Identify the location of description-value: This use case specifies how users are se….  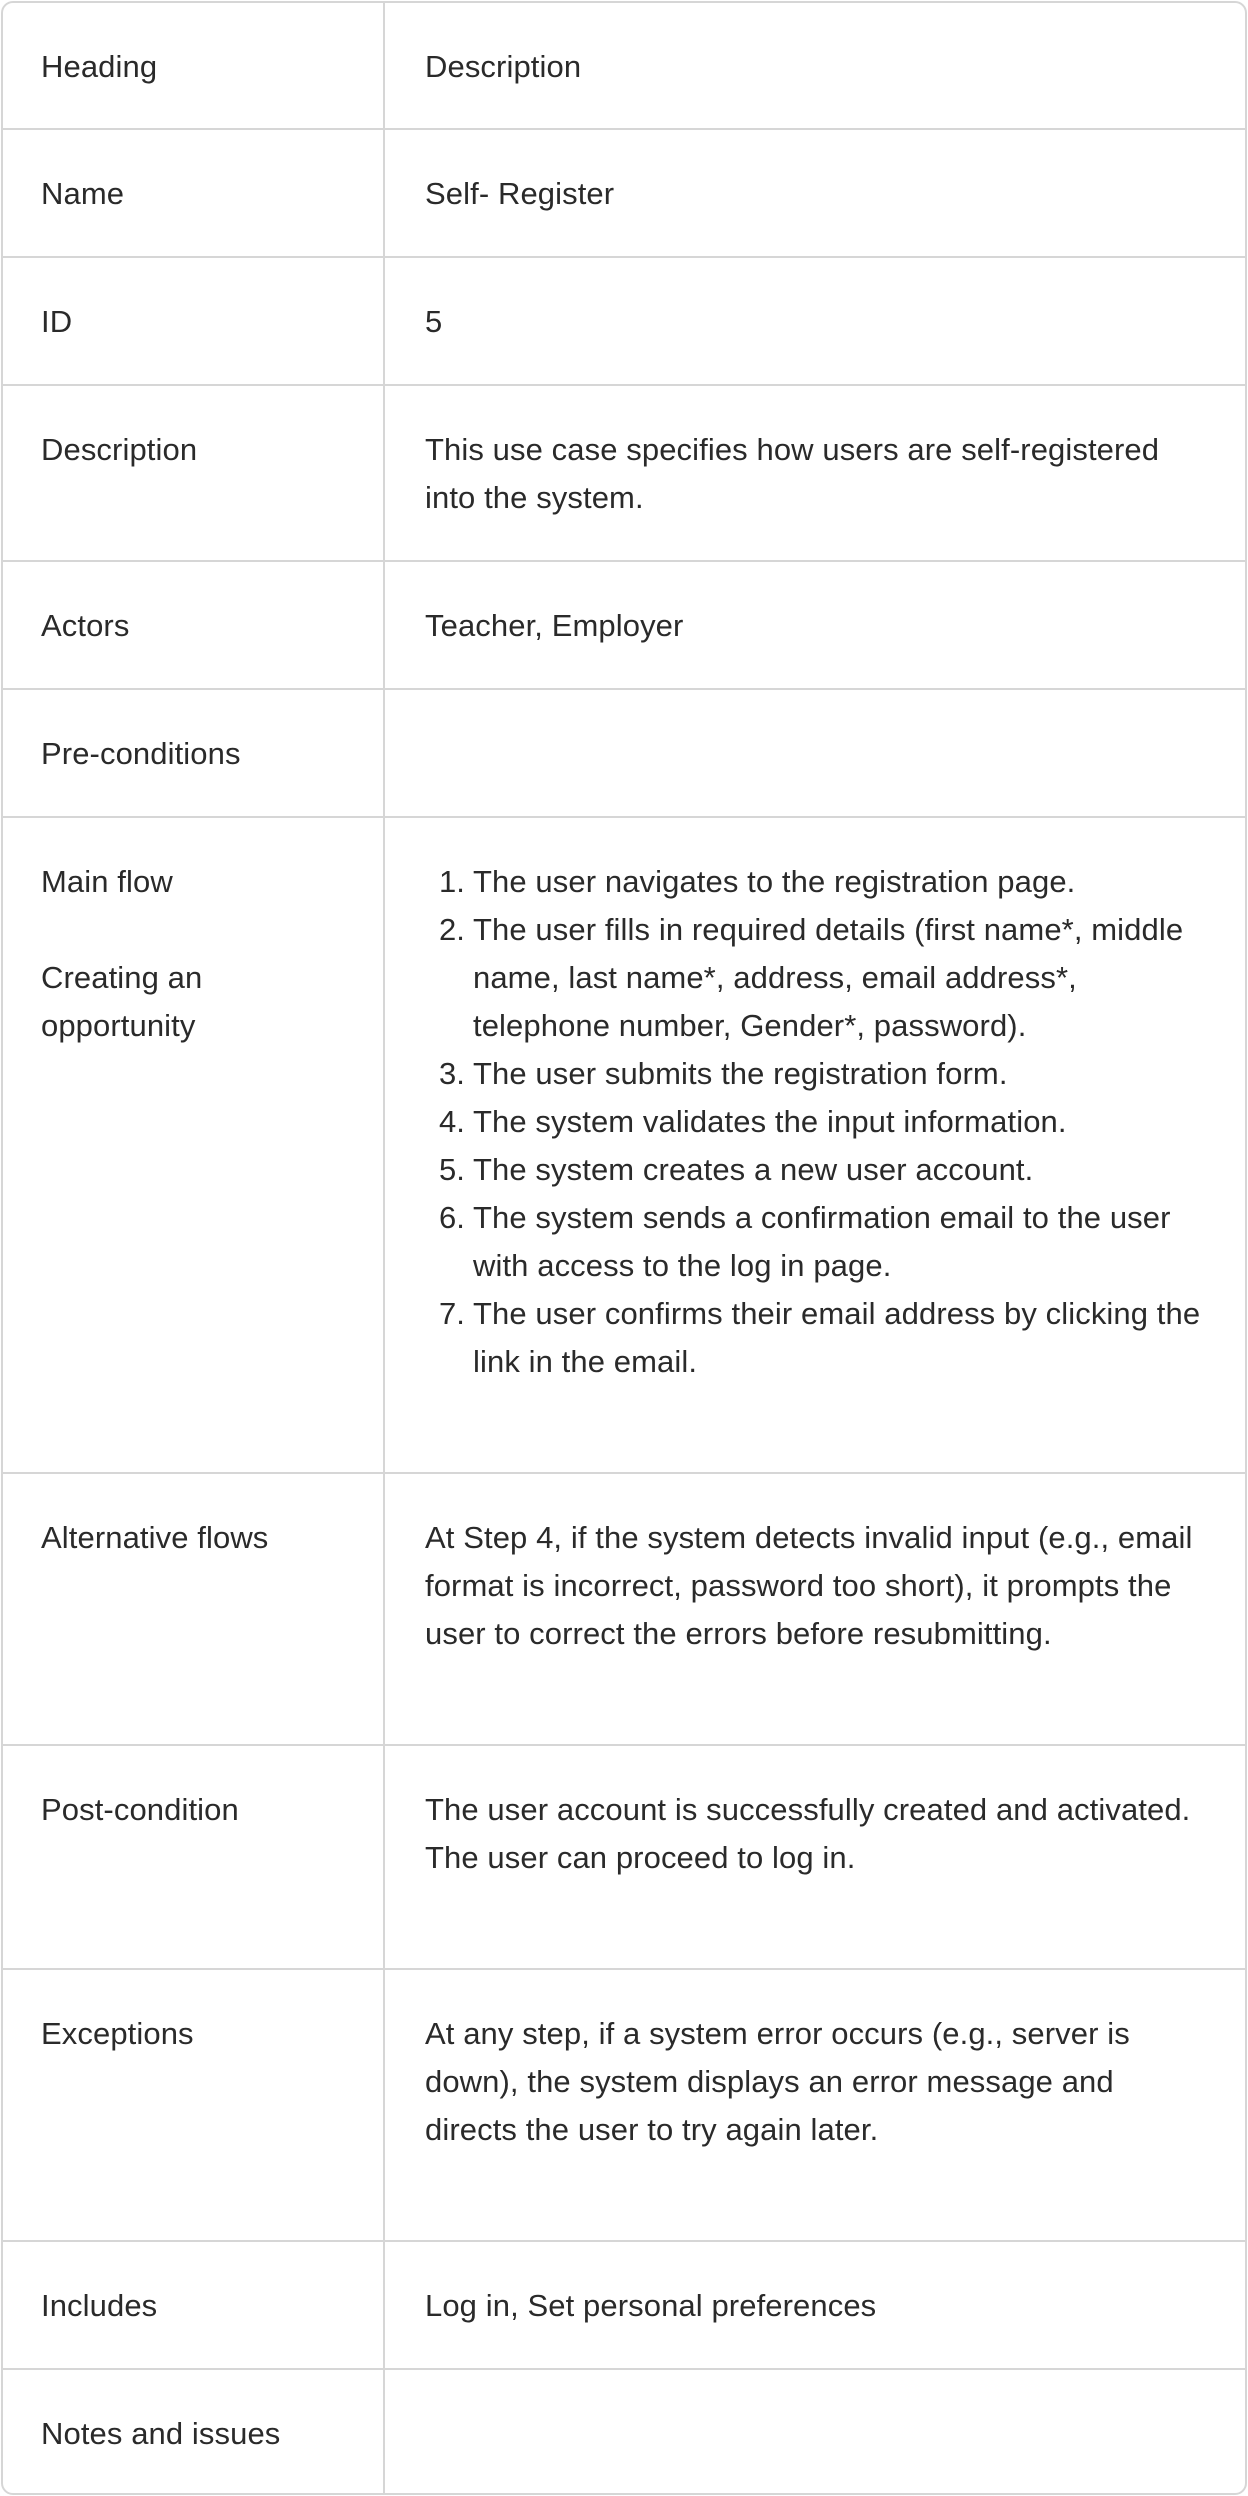
(815, 474).